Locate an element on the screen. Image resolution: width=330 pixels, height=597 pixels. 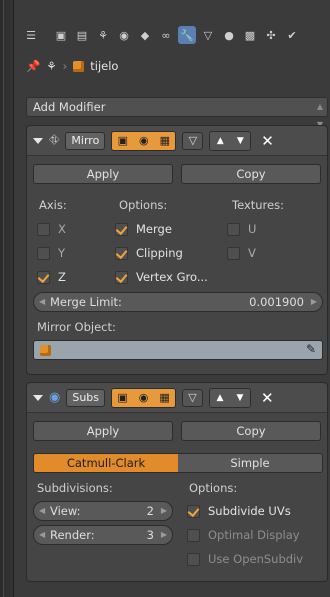
tab-catmull-clark: Catmull-Clark is located at coordinates (106, 463).